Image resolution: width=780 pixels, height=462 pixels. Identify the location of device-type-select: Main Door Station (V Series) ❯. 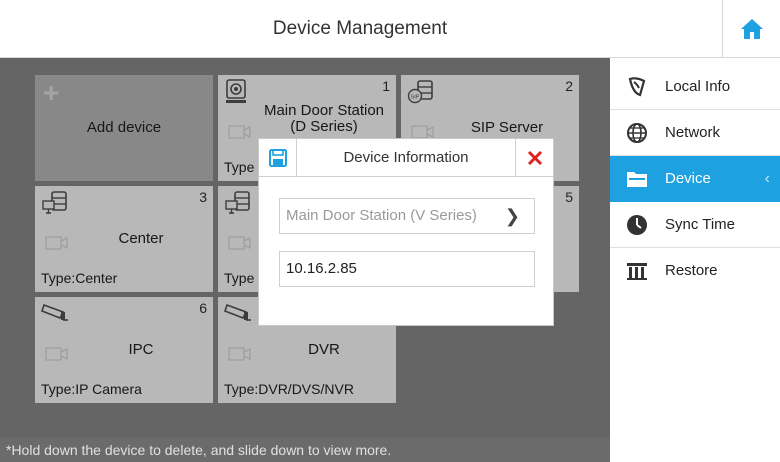
(407, 216).